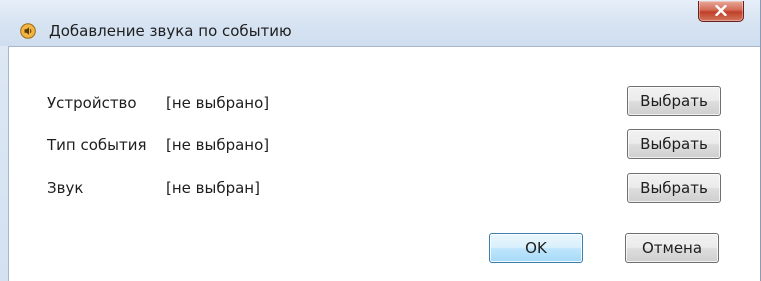 The width and height of the screenshot is (761, 281). Describe the element at coordinates (65, 188) in the screenshot. I see `sound-label: Звук` at that location.